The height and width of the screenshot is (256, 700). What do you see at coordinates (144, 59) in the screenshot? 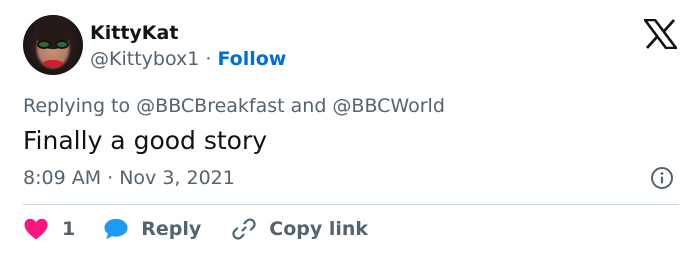
I see `author-handle: @Kittybox1` at bounding box center [144, 59].